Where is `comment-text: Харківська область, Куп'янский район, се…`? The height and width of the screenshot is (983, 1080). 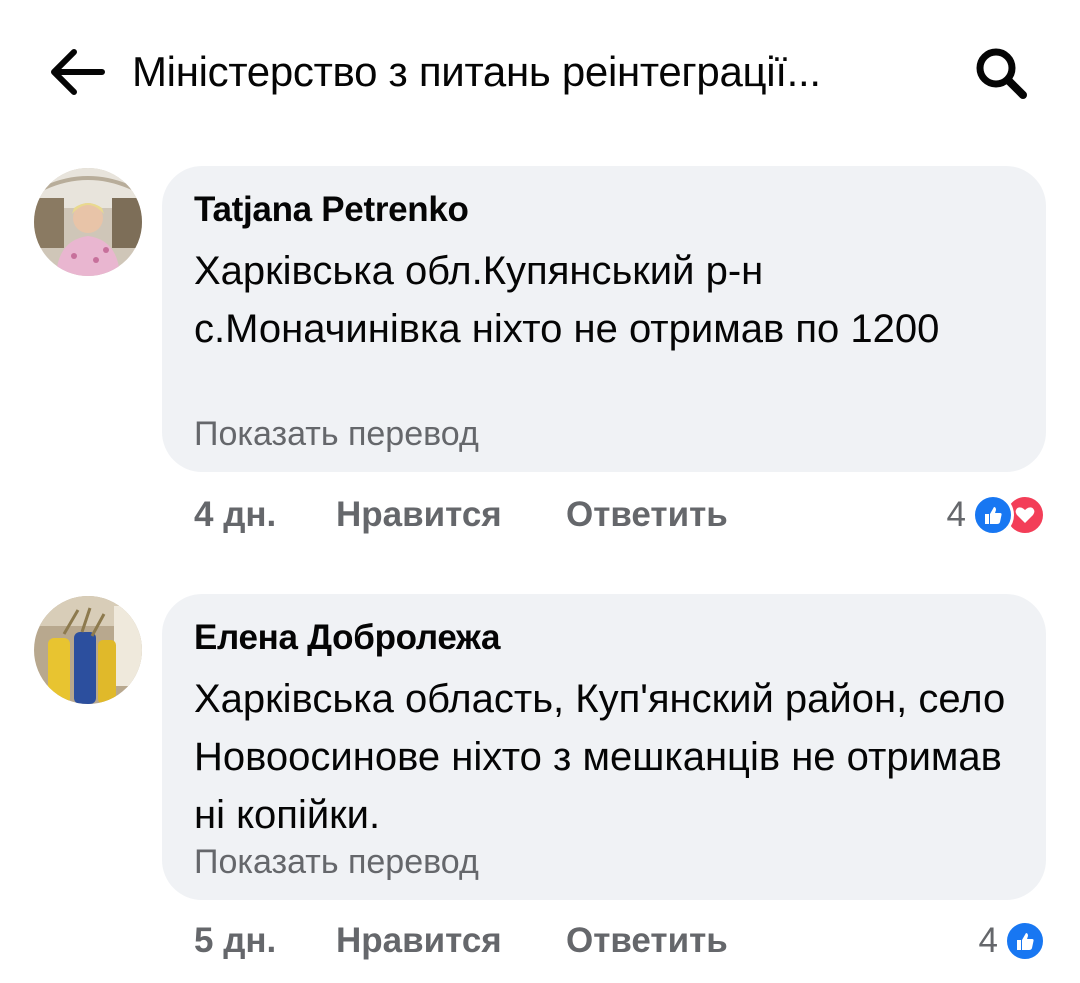
comment-text: Харківська область, Куп'янский район, се… is located at coordinates (600, 757).